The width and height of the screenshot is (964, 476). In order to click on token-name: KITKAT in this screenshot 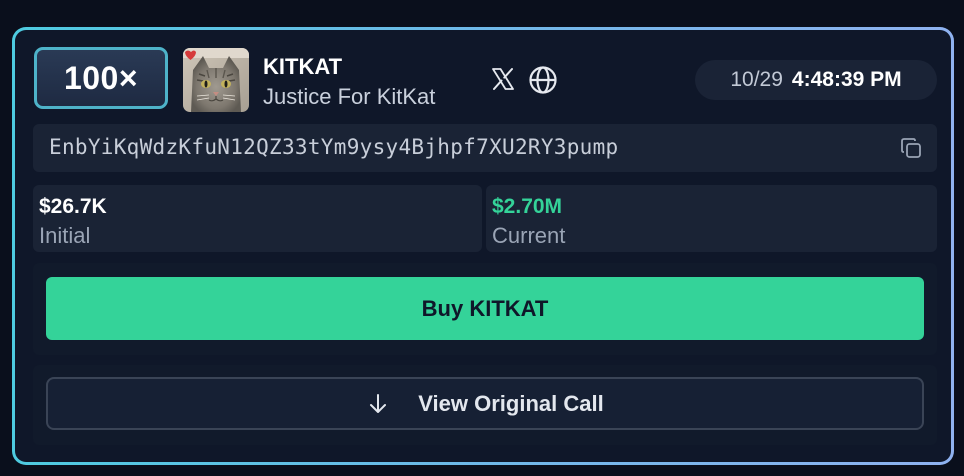, I will do `click(303, 66)`.